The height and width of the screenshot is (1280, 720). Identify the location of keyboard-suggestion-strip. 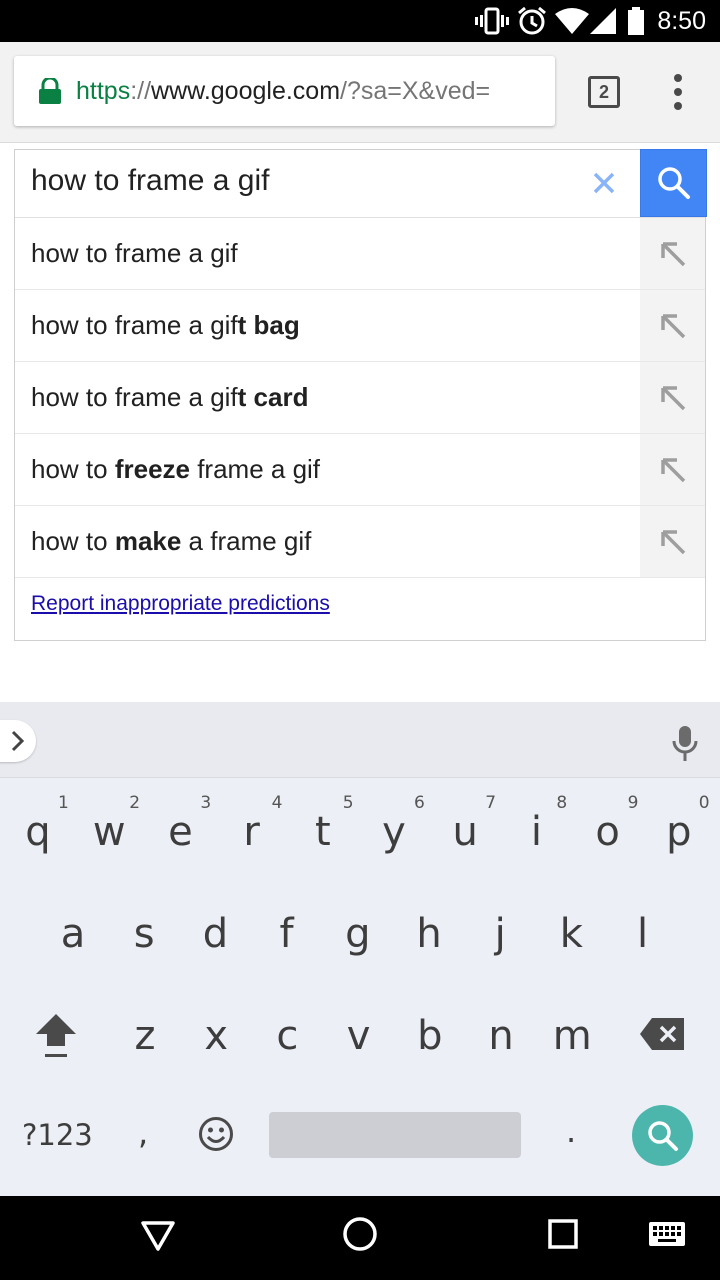
(360, 740).